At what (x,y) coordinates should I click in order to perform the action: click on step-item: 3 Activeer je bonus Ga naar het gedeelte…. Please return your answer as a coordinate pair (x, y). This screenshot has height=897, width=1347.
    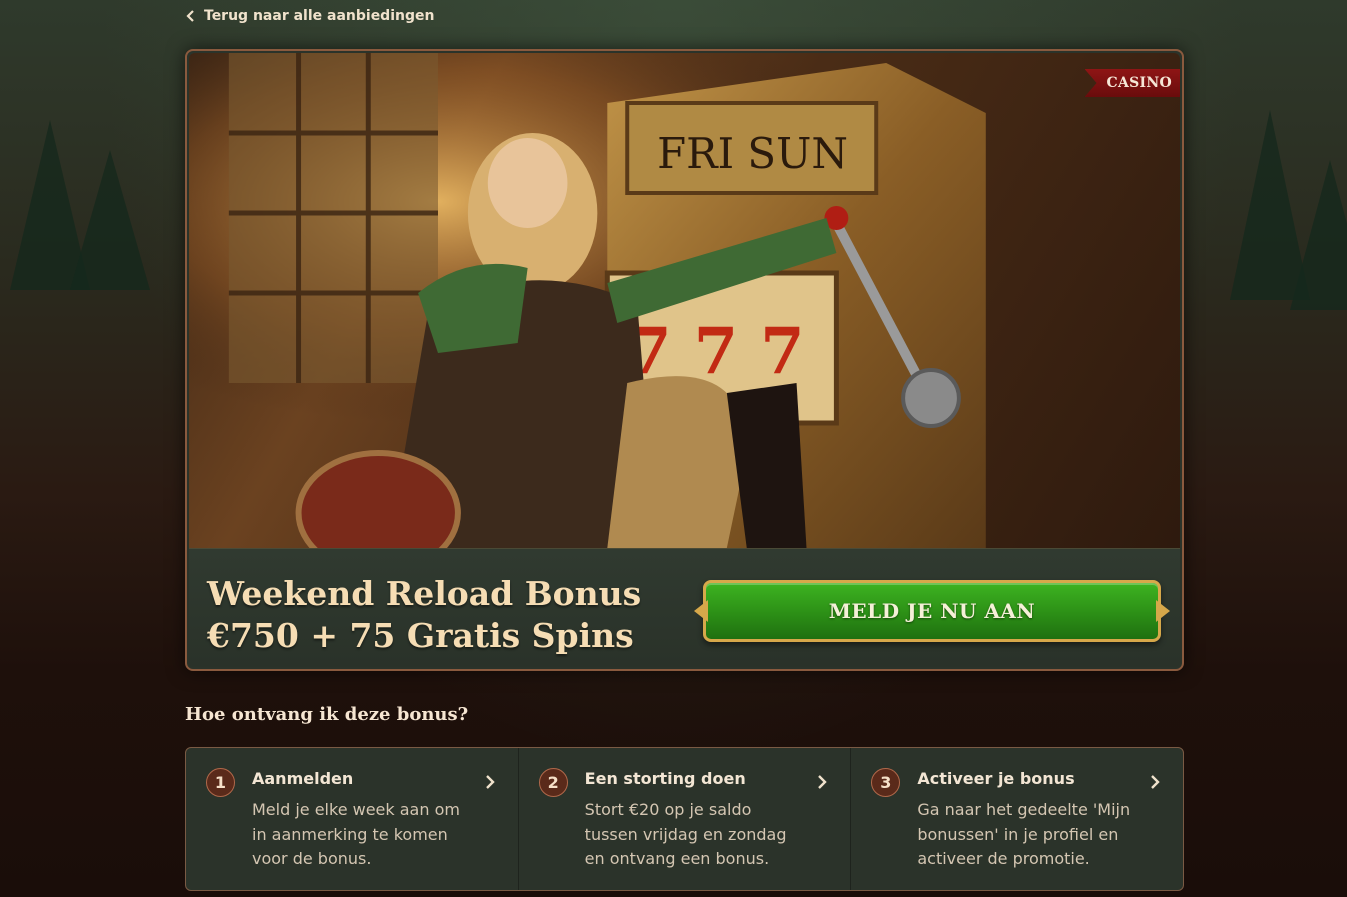
    Looking at the image, I should click on (1016, 819).